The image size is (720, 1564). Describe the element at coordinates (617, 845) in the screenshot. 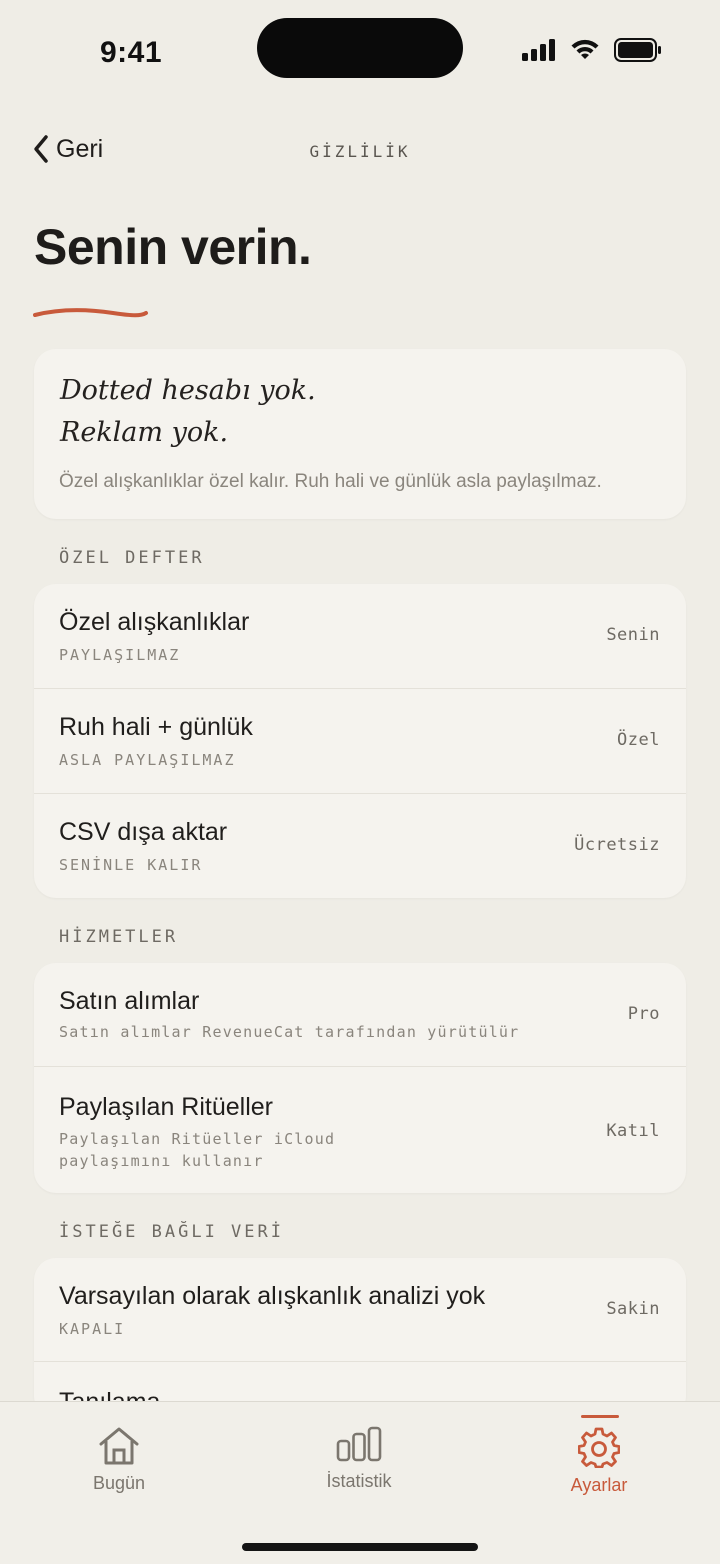

I see `row-value: Ücretsiz` at that location.